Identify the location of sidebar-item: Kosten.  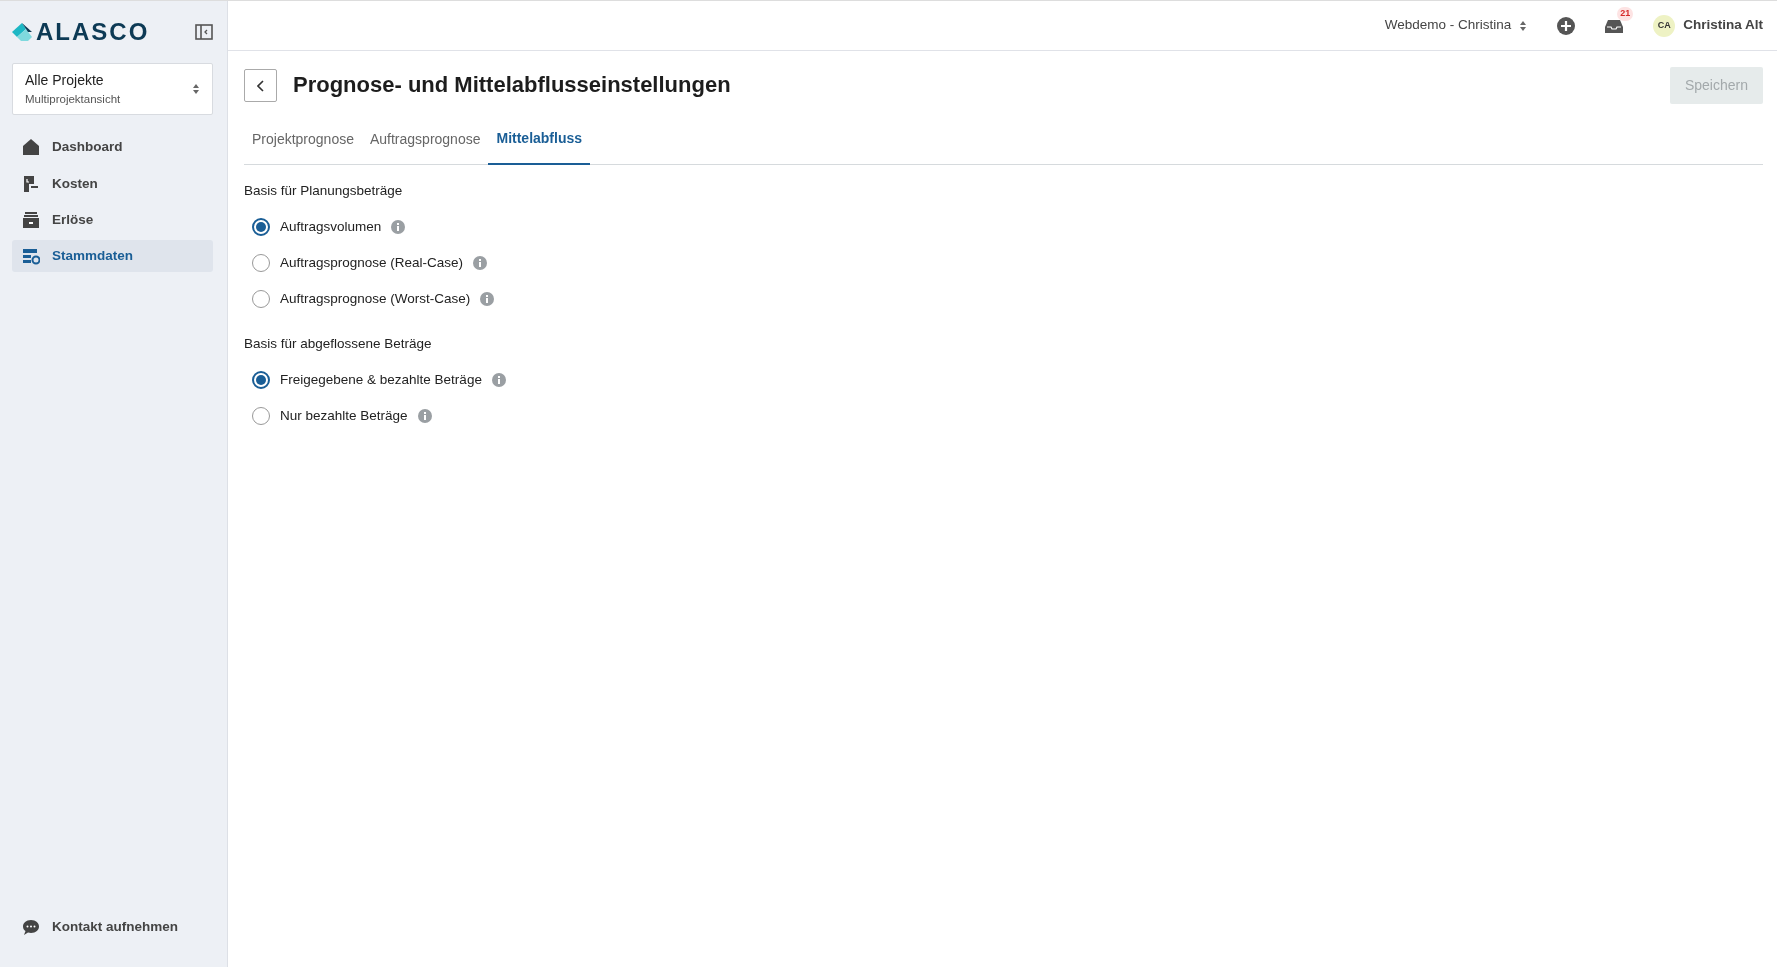
(112, 183).